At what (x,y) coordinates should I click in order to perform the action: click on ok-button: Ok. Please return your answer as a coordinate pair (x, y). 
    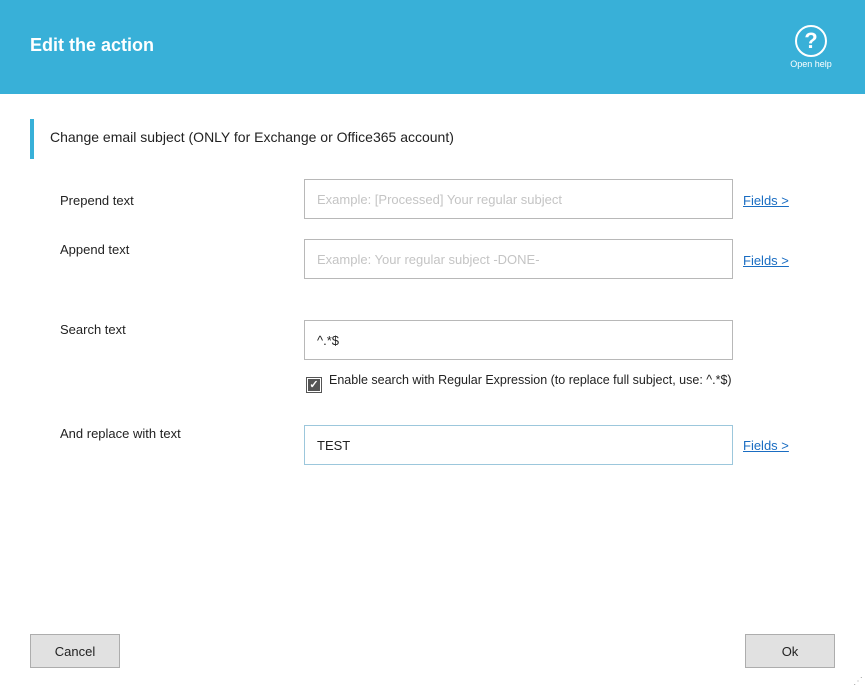
    Looking at the image, I should click on (790, 651).